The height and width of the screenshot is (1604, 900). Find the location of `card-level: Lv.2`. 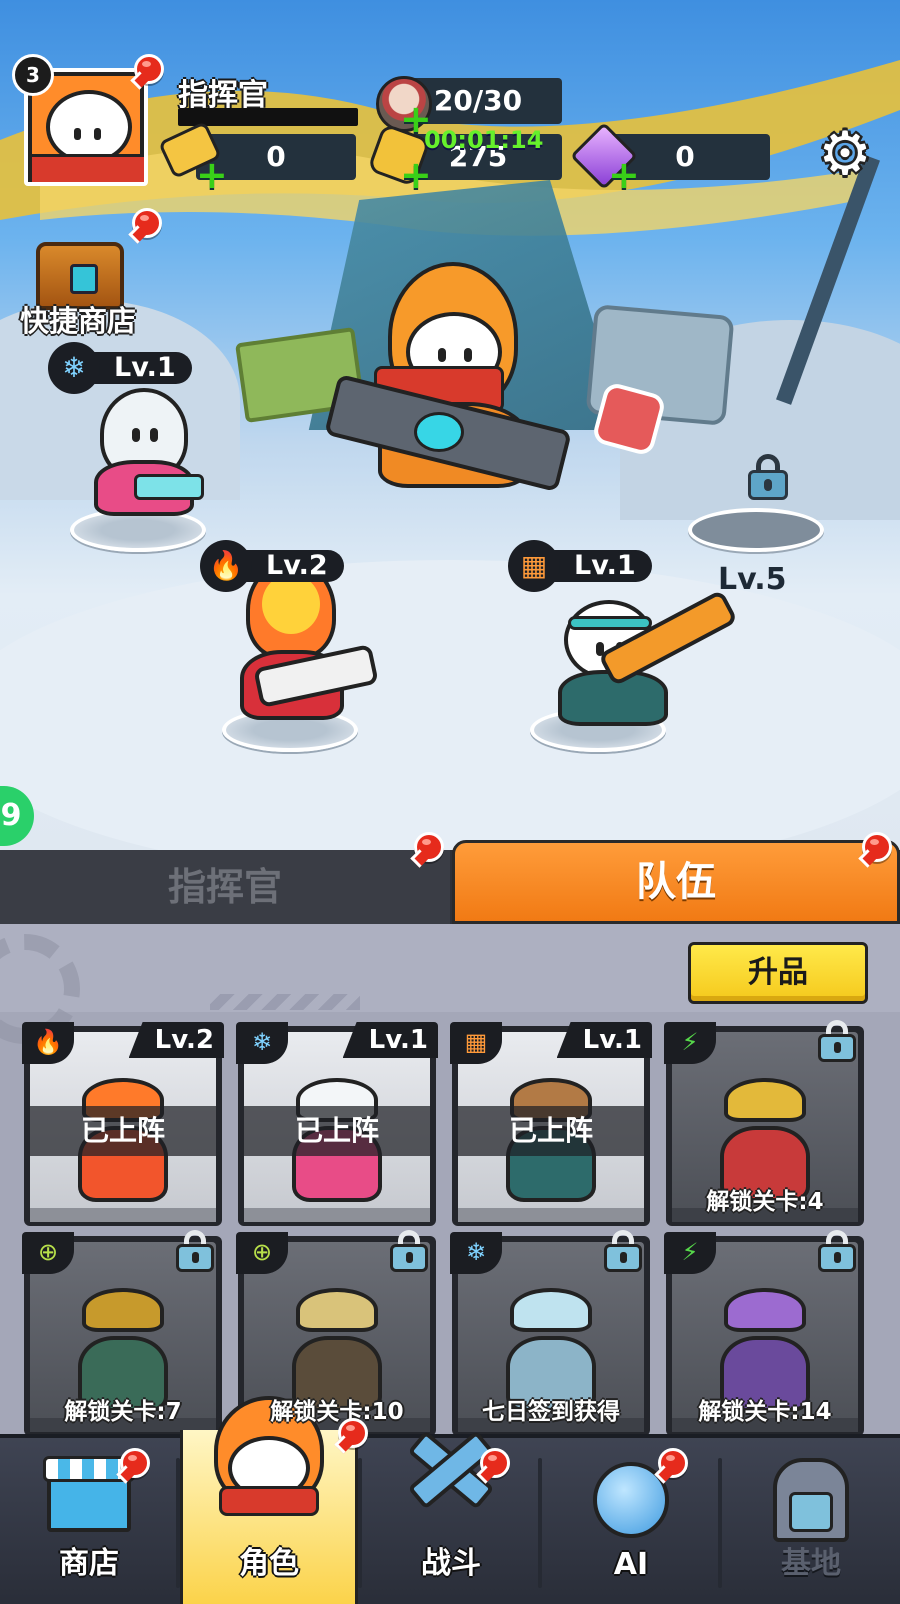

card-level: Lv.2 is located at coordinates (176, 1040).